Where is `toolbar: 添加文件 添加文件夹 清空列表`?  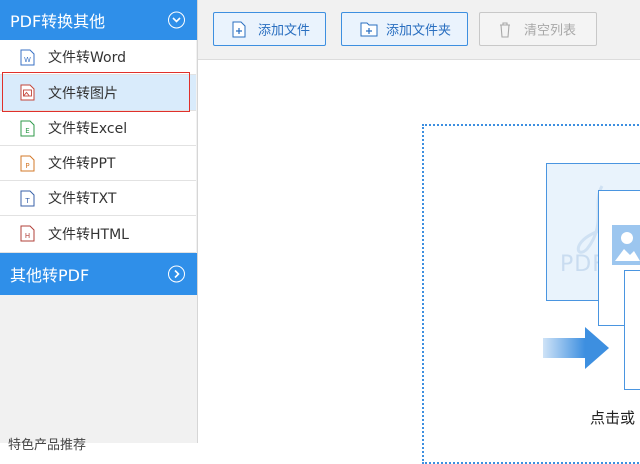
toolbar: 添加文件 添加文件夹 清空列表 is located at coordinates (419, 30).